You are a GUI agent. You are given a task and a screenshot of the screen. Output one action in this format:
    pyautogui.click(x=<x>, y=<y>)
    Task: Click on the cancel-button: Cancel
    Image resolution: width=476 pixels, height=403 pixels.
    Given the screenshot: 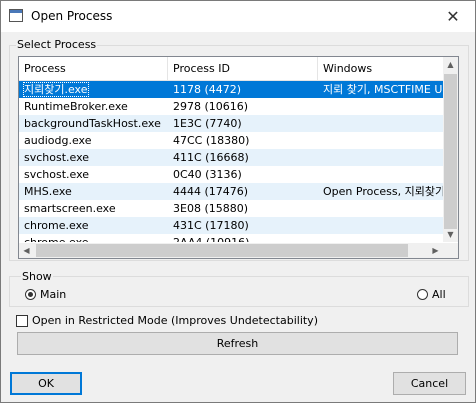 What is the action you would take?
    pyautogui.click(x=429, y=383)
    